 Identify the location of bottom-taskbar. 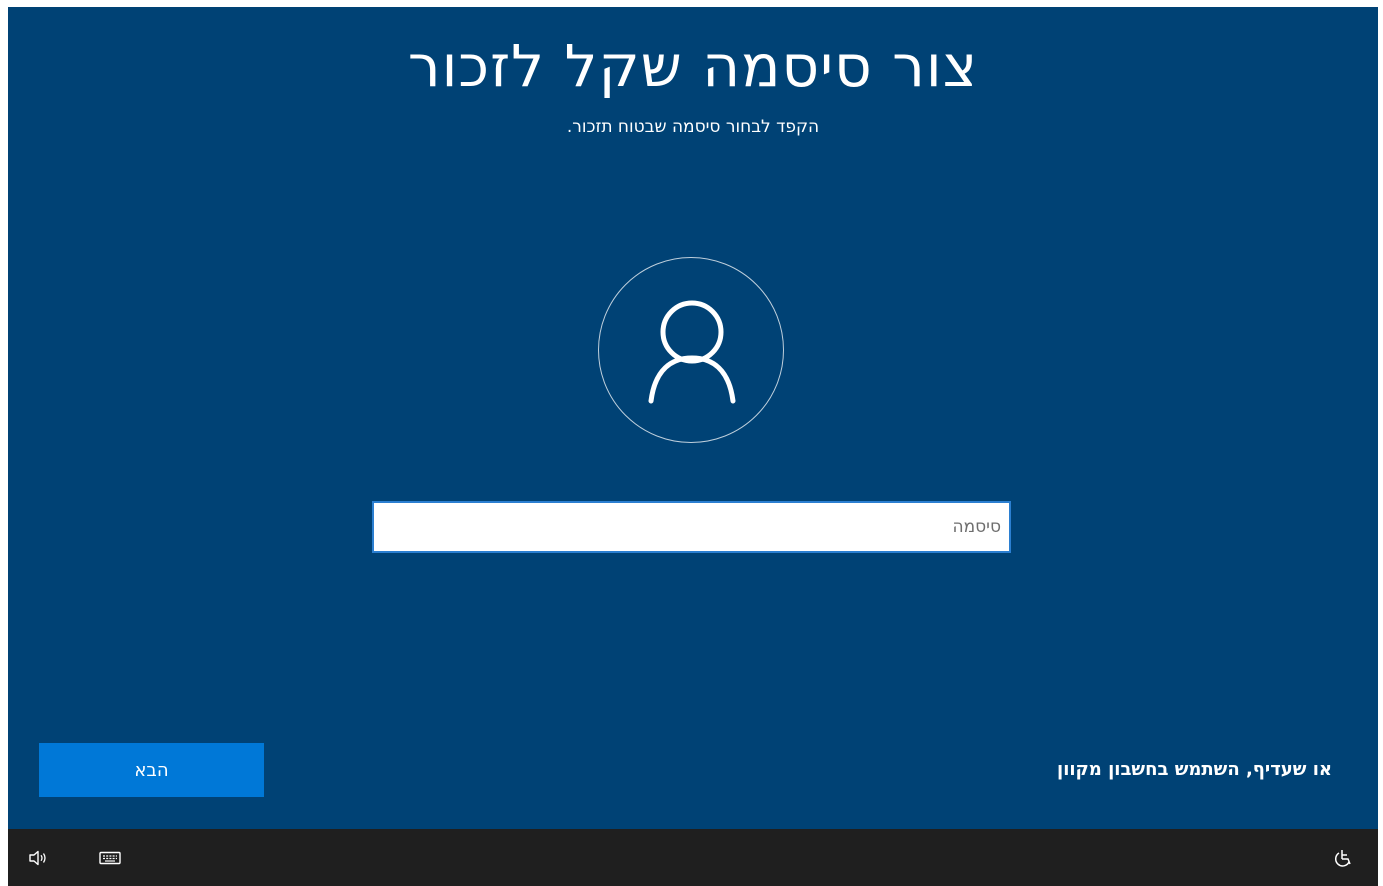
(693, 857).